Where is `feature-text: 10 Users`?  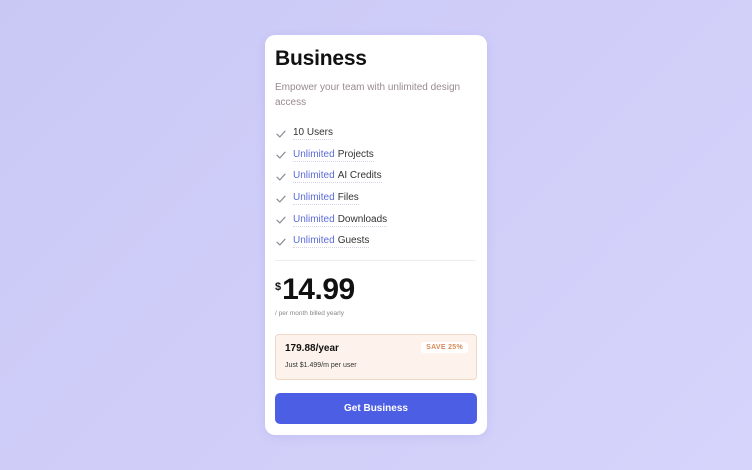 feature-text: 10 Users is located at coordinates (313, 133).